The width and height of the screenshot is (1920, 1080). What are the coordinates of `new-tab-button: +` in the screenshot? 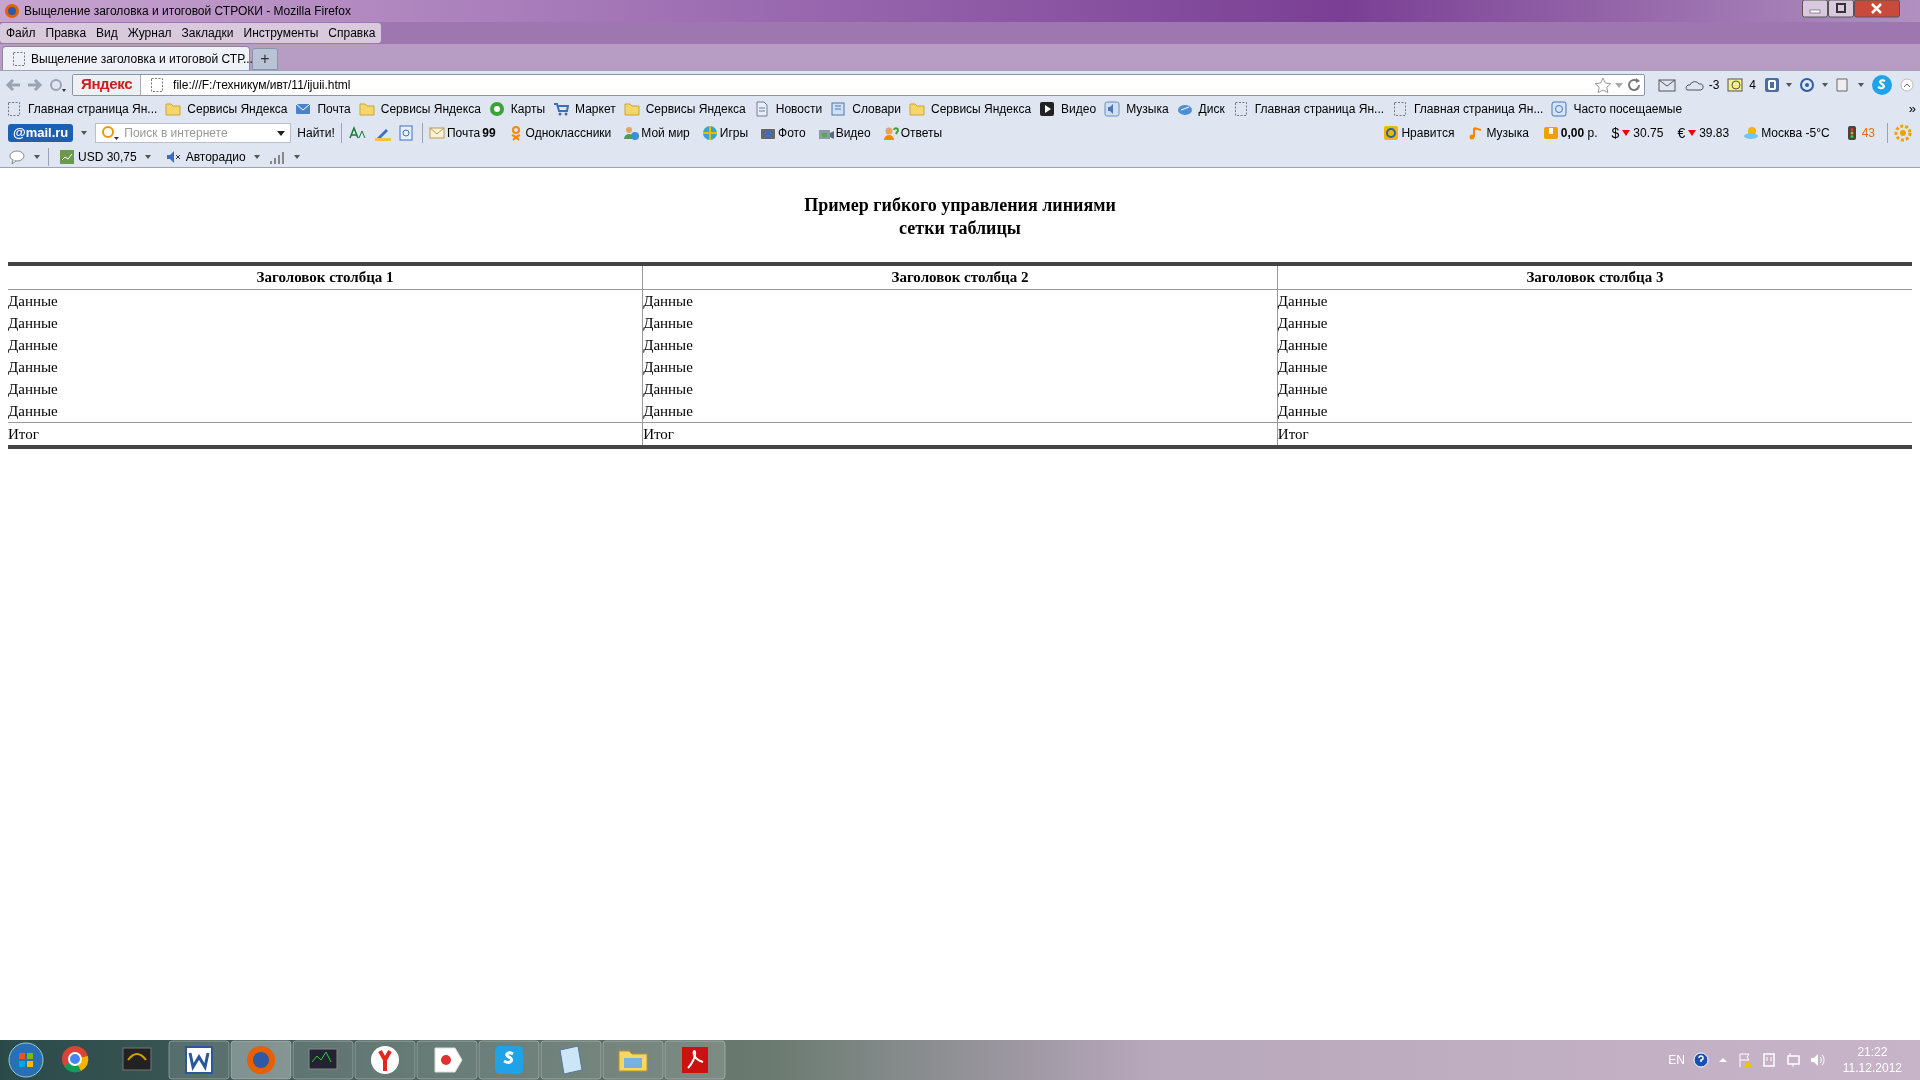 It's located at (265, 59).